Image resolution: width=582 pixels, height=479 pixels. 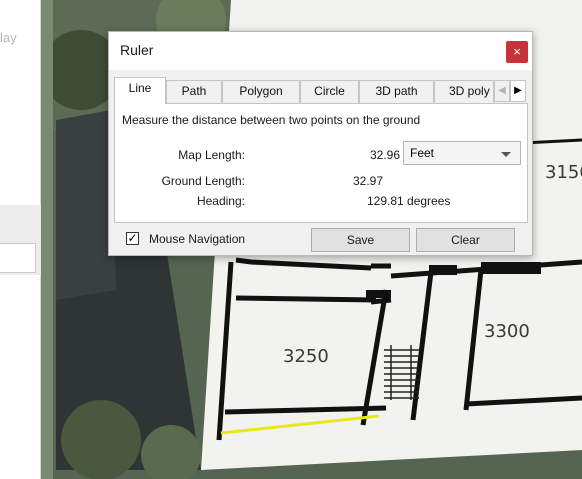 I want to click on mouse-navigation-checkbox: ✓, so click(x=132, y=238).